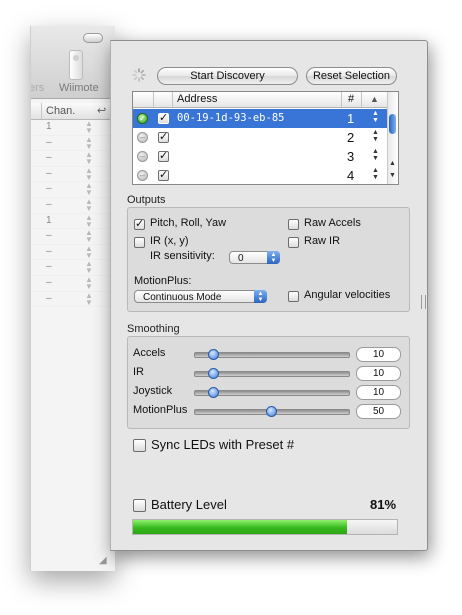 Image resolution: width=462 pixels, height=615 pixels. What do you see at coordinates (214, 392) in the screenshot?
I see `joystick-slider-knob` at bounding box center [214, 392].